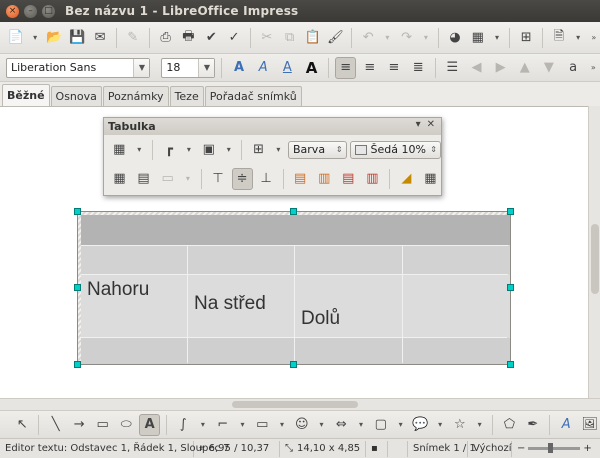  What do you see at coordinates (167, 179) in the screenshot?
I see `optimize-icon: ▭` at bounding box center [167, 179].